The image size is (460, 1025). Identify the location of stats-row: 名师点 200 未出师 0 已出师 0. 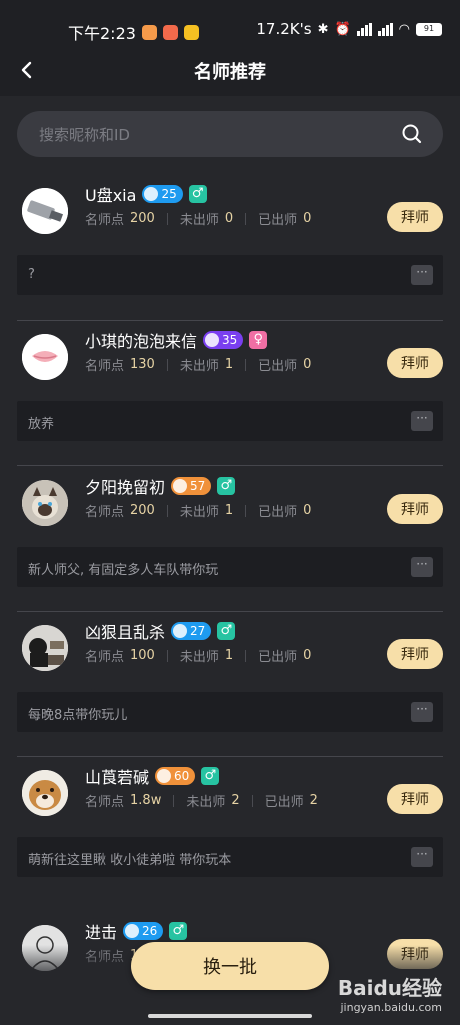
(198, 218).